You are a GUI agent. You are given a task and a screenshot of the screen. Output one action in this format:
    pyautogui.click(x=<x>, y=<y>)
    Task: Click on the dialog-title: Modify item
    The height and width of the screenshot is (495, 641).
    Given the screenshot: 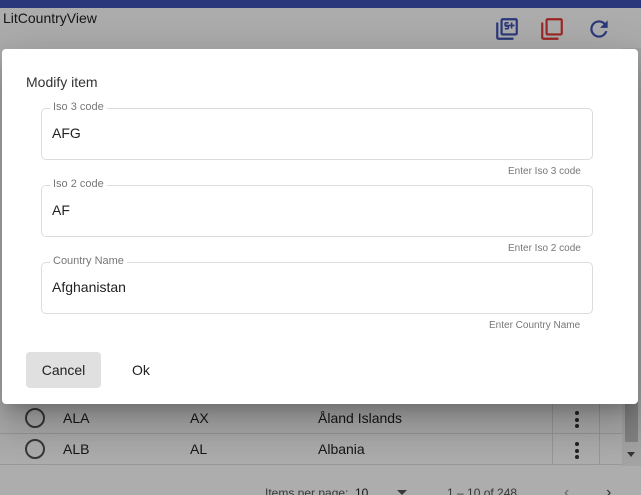 What is the action you would take?
    pyautogui.click(x=62, y=82)
    